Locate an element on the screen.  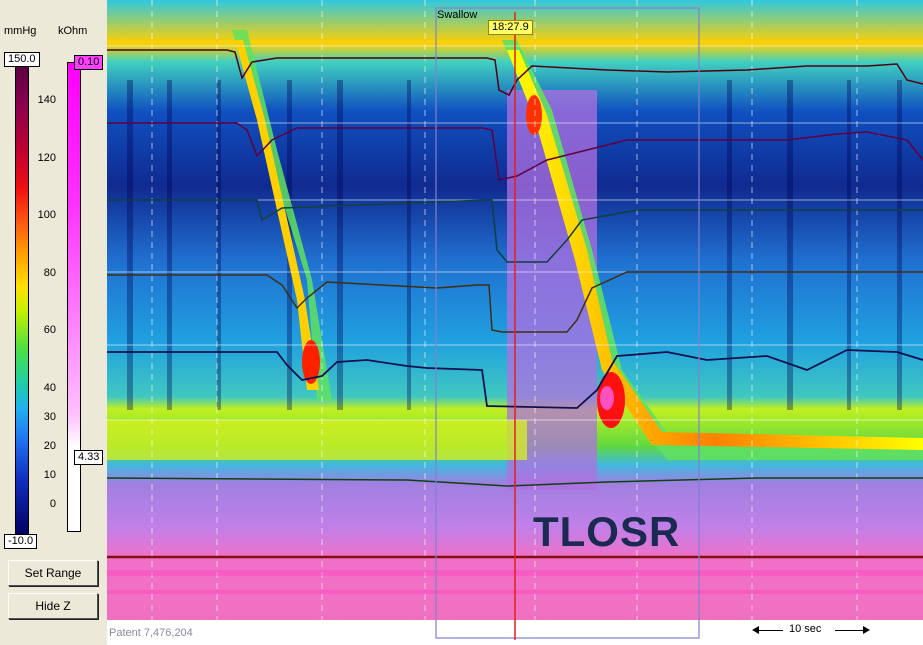
pressure-max-field: 150.0 is located at coordinates (22, 59).